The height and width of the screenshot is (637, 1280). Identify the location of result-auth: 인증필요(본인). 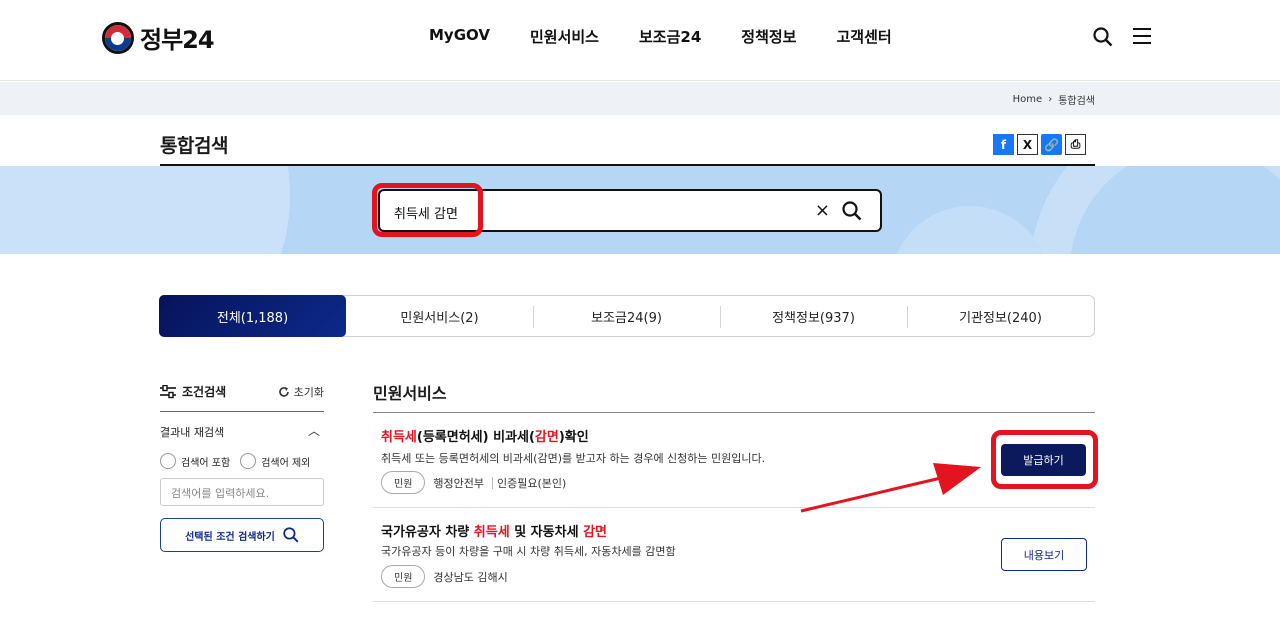
(532, 483).